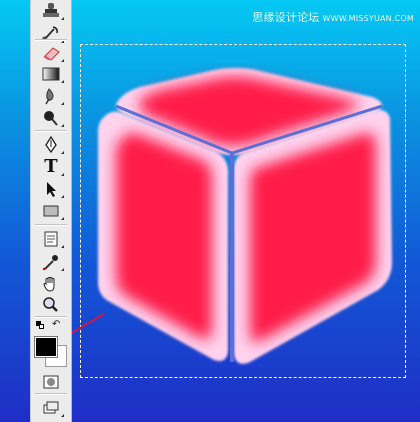  I want to click on stamp-icon, so click(51, 10).